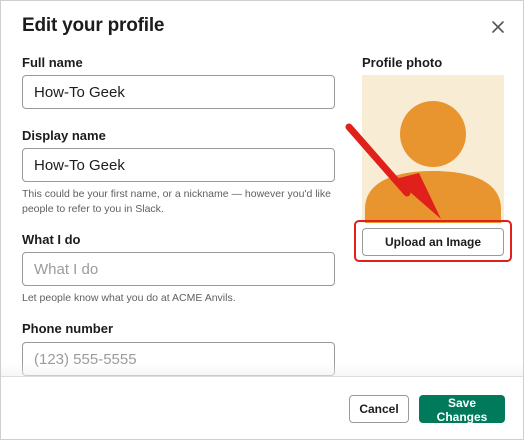 This screenshot has width=524, height=440. Describe the element at coordinates (262, 376) in the screenshot. I see `footer-divider` at that location.